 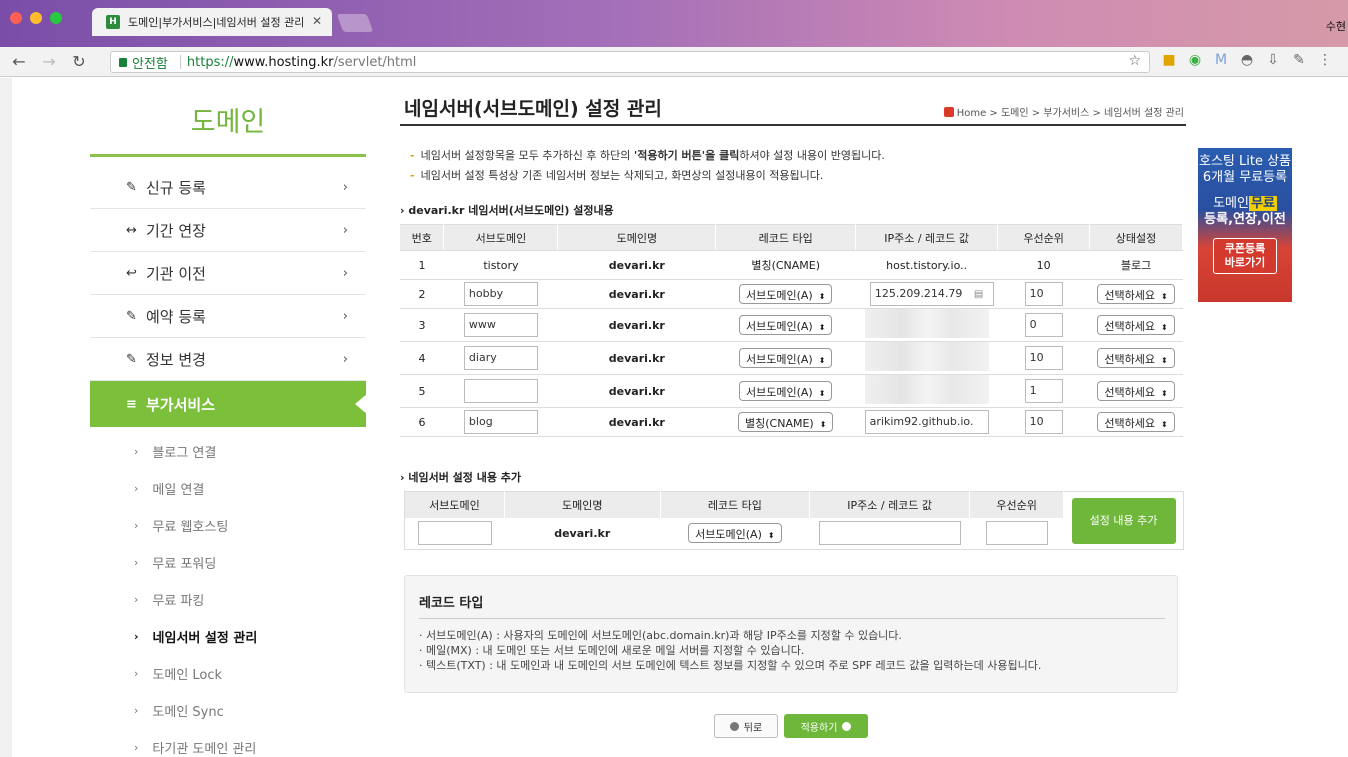 I want to click on download-ext-icon: ⇩, so click(x=1273, y=60).